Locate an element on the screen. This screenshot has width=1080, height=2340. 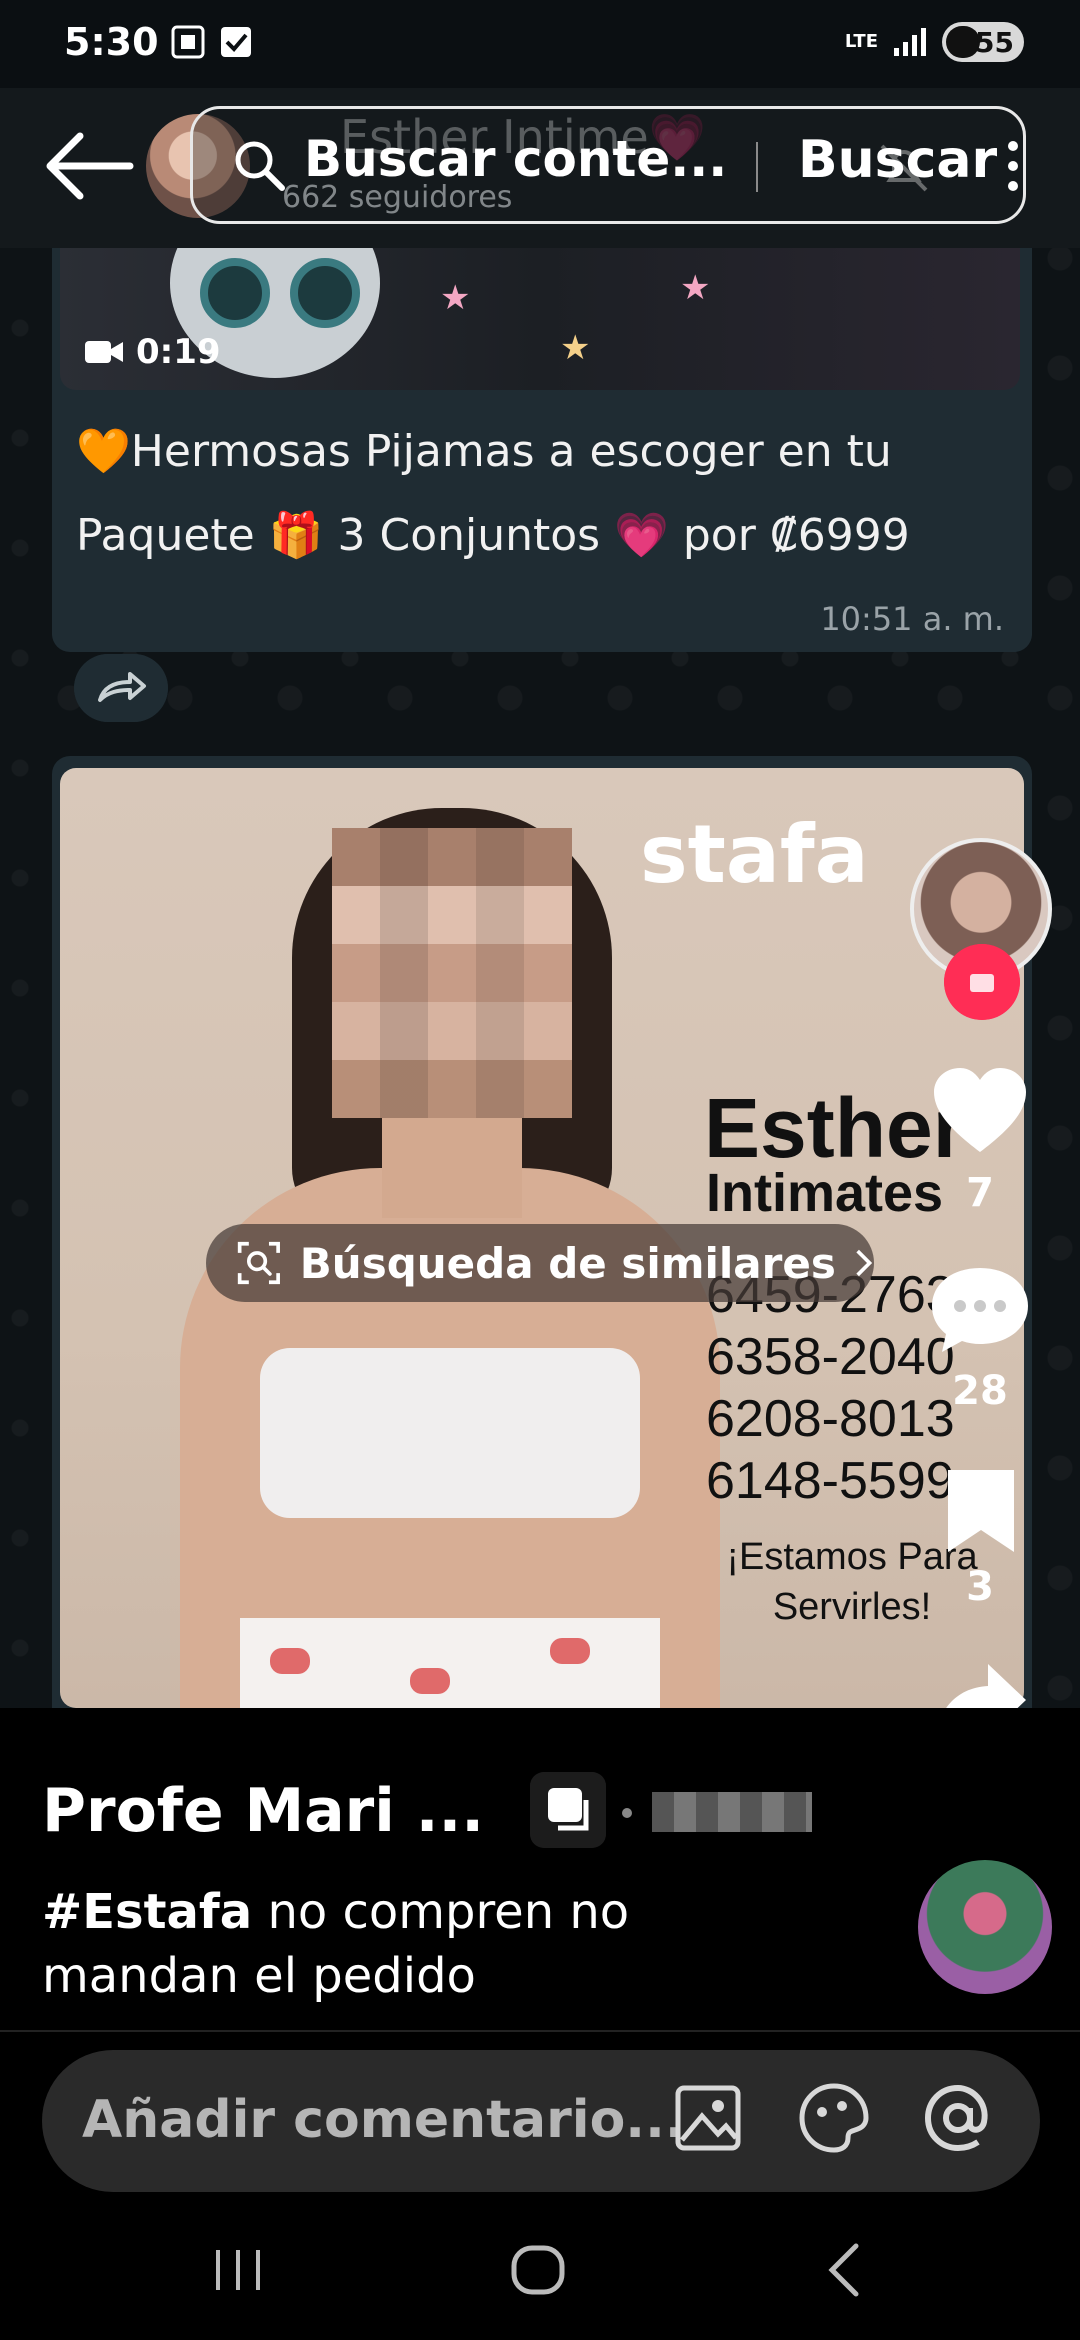
signal-icon is located at coordinates (910, 42).